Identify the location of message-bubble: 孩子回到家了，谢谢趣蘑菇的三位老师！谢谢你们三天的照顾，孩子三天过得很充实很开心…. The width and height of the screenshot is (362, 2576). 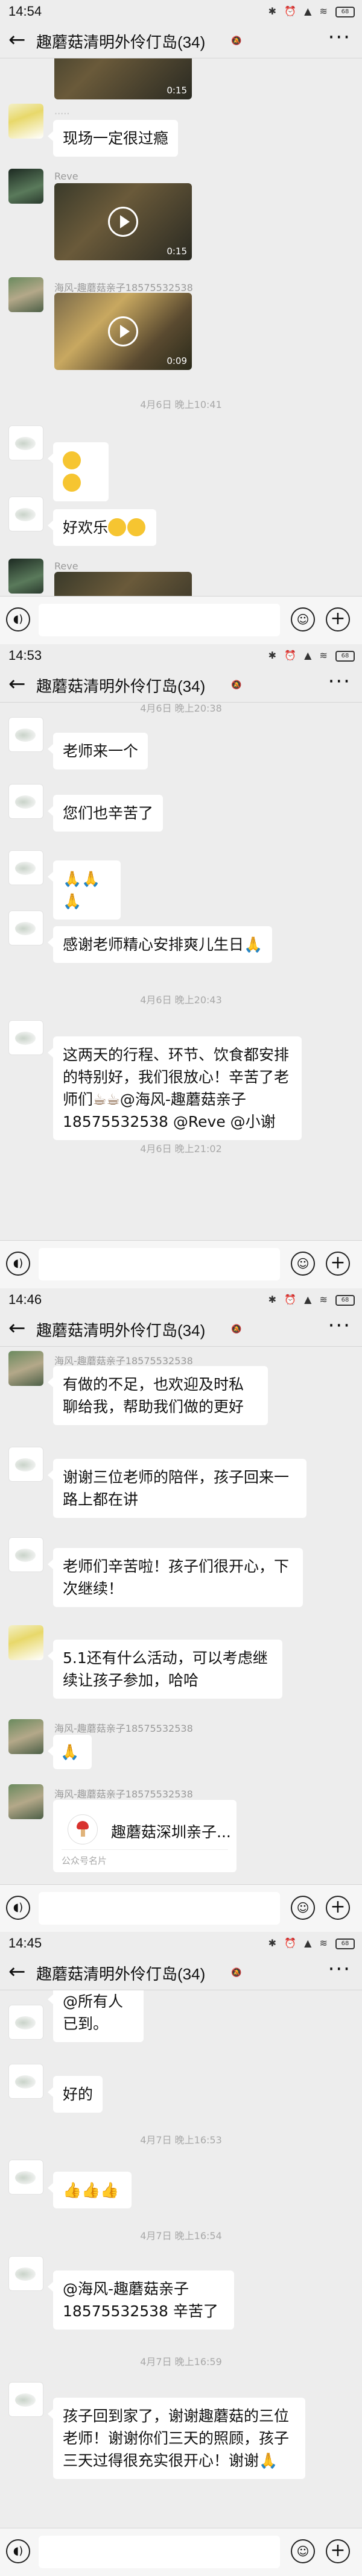
(177, 2438).